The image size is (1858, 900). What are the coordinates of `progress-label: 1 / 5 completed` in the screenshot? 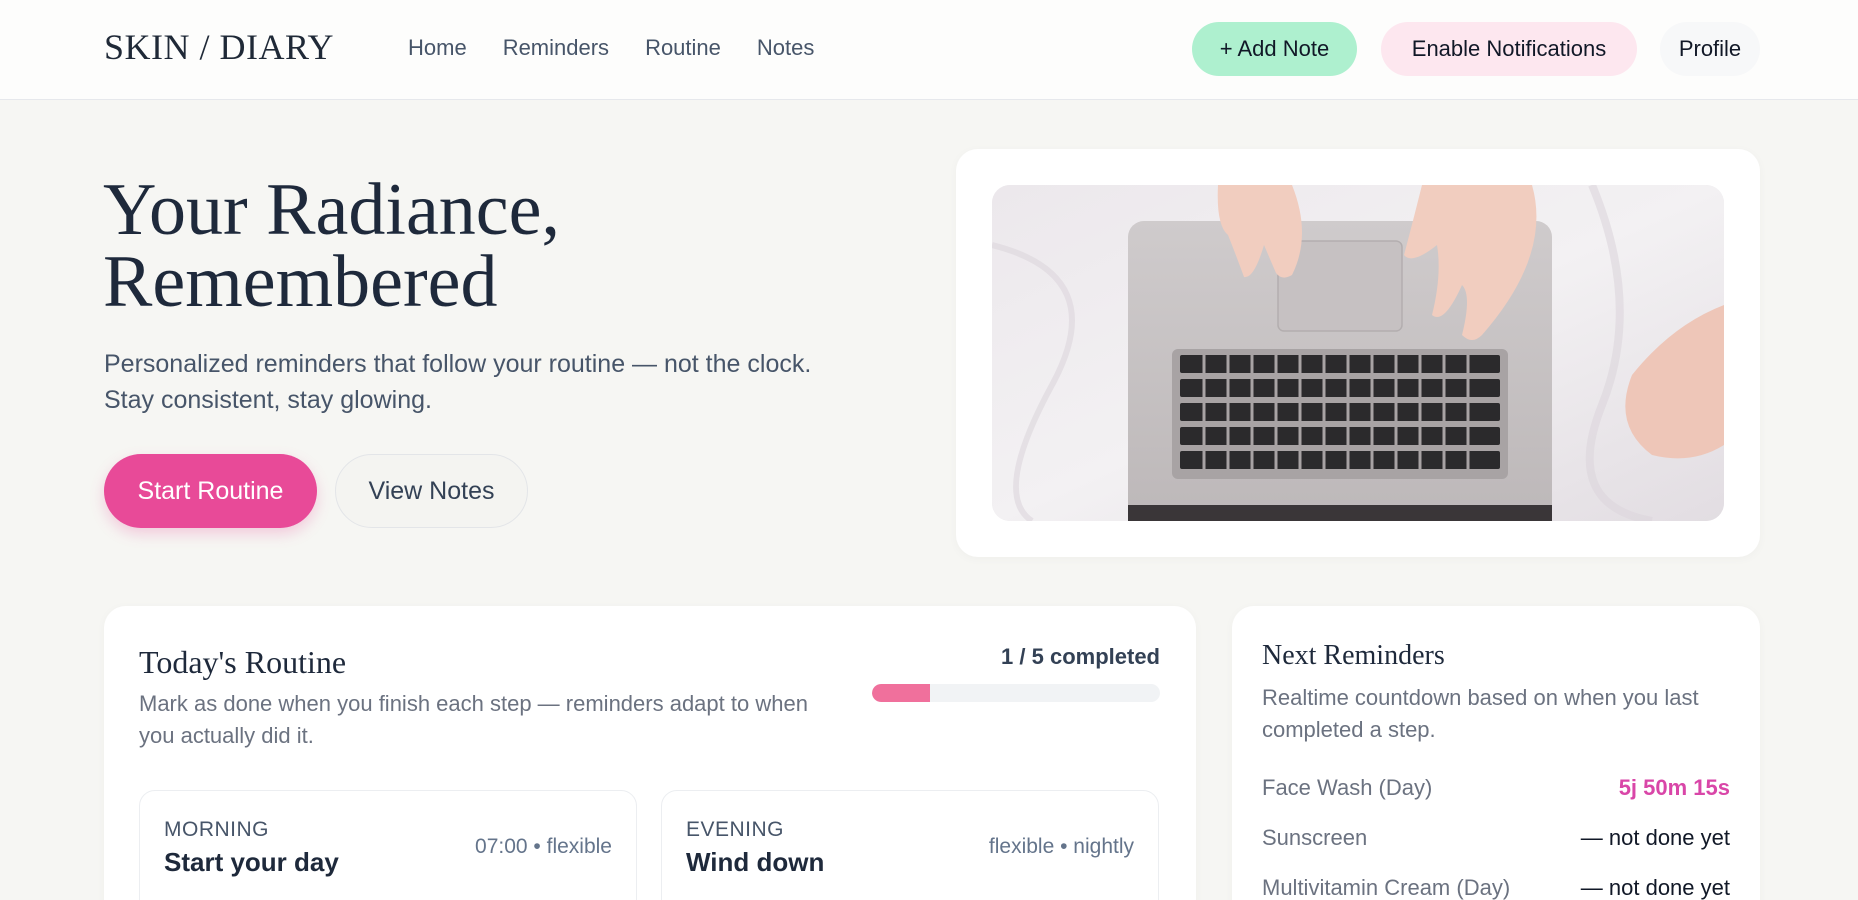 It's located at (1080, 656).